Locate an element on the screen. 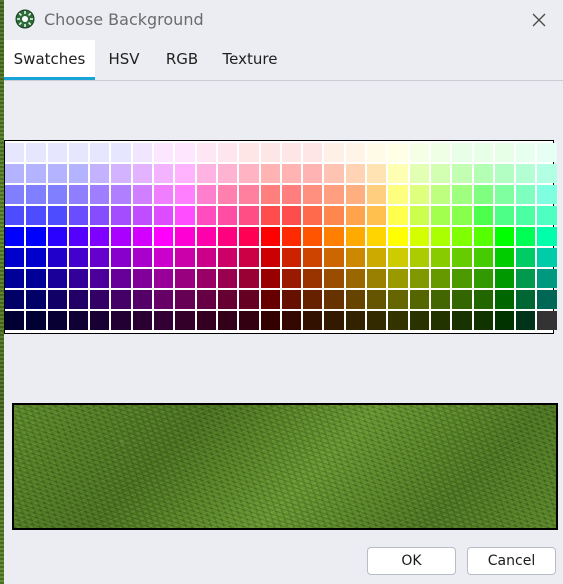 The width and height of the screenshot is (563, 584). cancel-button: Cancel is located at coordinates (511, 561).